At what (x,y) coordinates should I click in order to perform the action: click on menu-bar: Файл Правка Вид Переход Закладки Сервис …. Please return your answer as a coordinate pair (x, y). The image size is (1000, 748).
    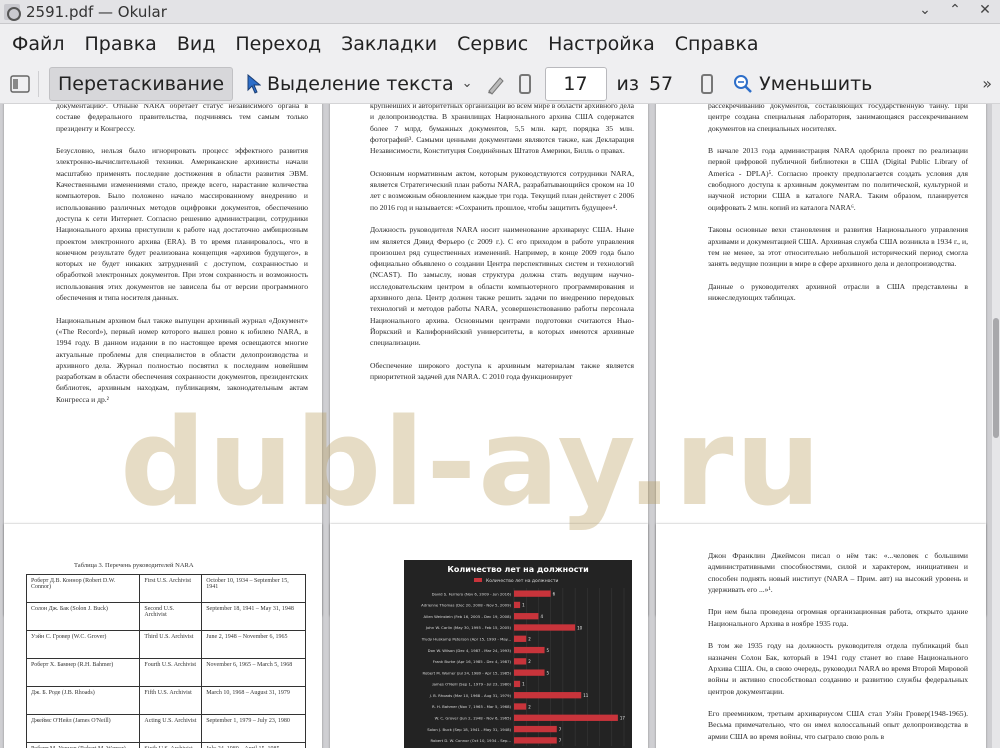
    Looking at the image, I should click on (500, 44).